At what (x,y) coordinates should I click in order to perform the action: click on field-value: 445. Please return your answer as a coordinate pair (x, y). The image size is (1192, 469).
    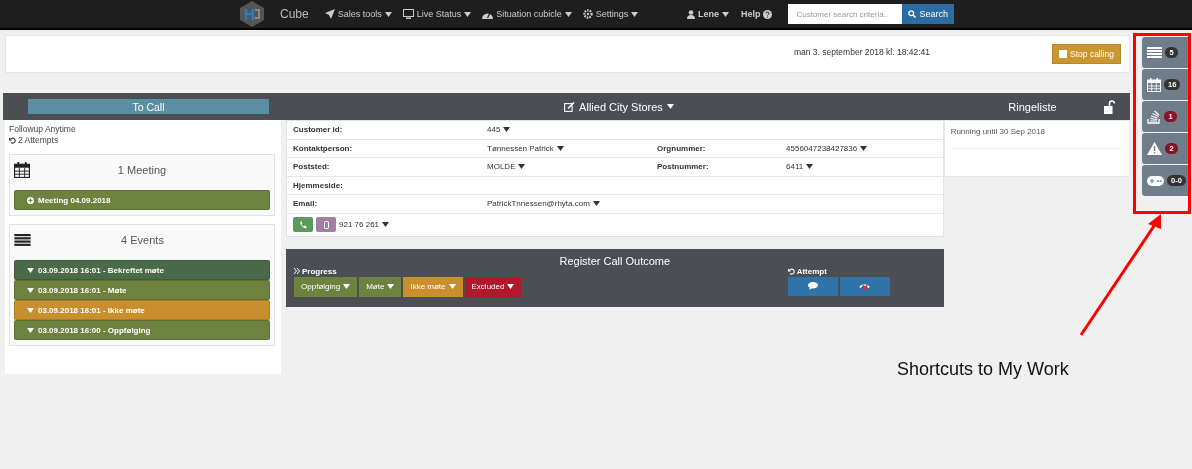
    Looking at the image, I should click on (572, 130).